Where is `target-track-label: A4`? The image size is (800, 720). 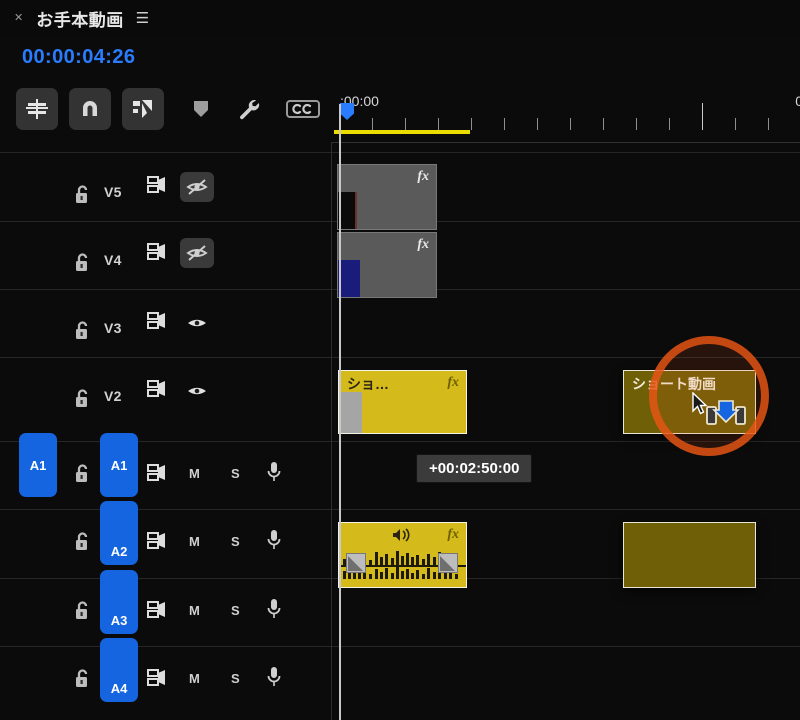 target-track-label: A4 is located at coordinates (119, 688).